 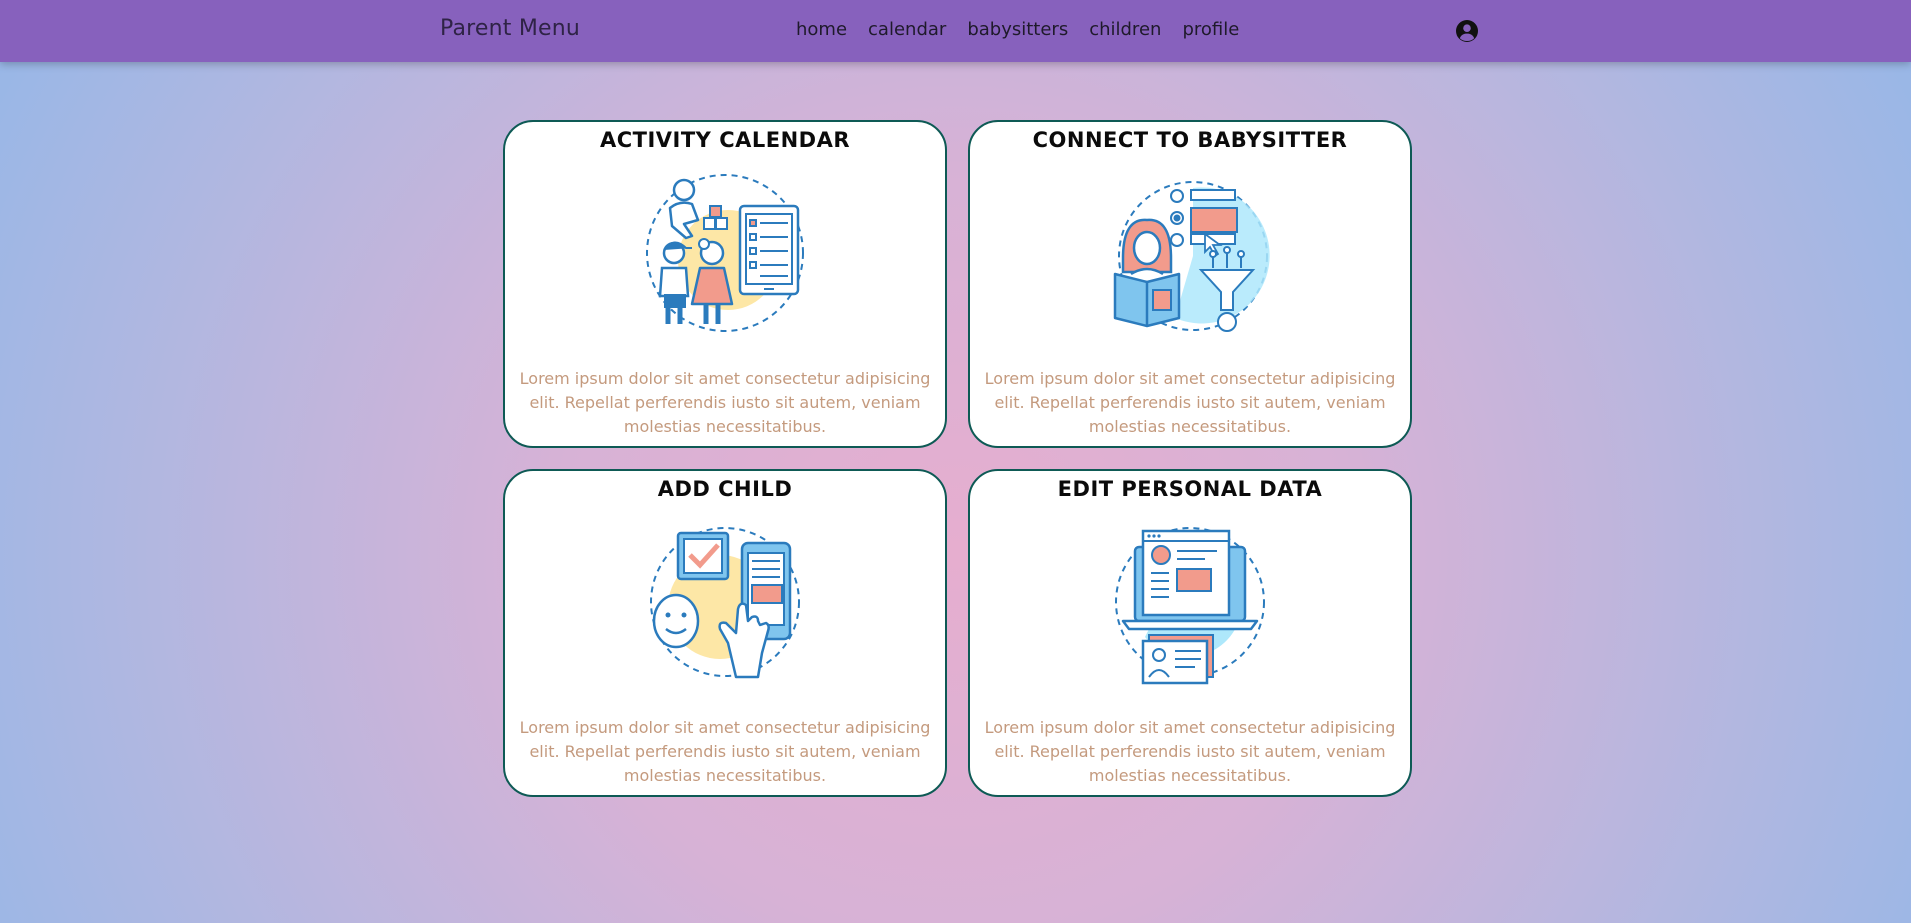 I want to click on brand-title: Parent Menu, so click(x=510, y=28).